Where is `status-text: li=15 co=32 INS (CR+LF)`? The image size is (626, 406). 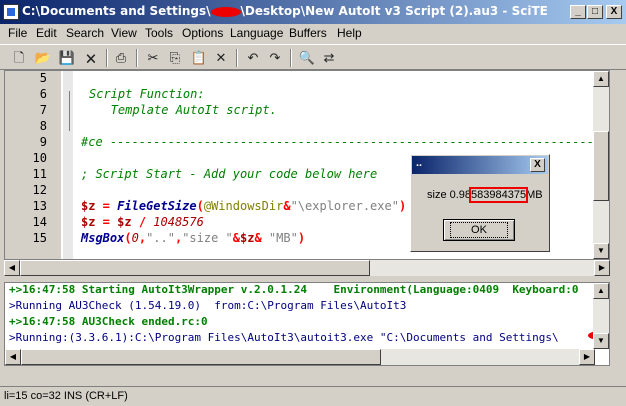 status-text: li=15 co=32 INS (CR+LF) is located at coordinates (66, 396).